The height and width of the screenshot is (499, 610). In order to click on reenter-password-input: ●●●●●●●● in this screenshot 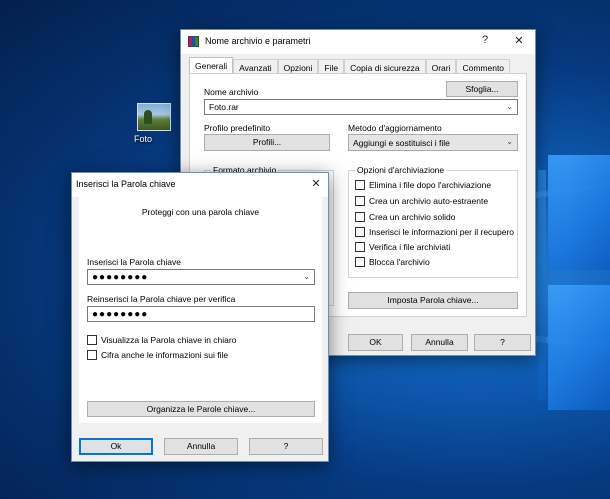, I will do `click(201, 314)`.